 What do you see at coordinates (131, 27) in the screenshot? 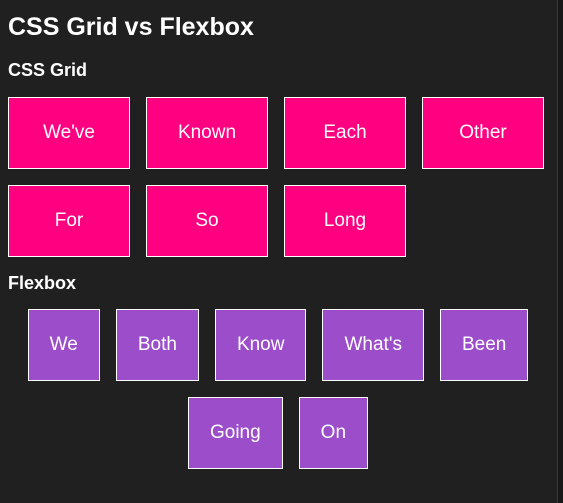
I see `page-title: CSS Grid vs Flexbox` at bounding box center [131, 27].